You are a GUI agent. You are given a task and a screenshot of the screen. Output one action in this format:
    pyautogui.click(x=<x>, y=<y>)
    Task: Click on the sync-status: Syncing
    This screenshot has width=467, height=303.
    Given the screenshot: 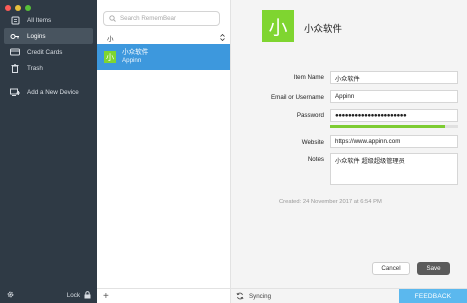 What is the action you would take?
    pyautogui.click(x=253, y=296)
    